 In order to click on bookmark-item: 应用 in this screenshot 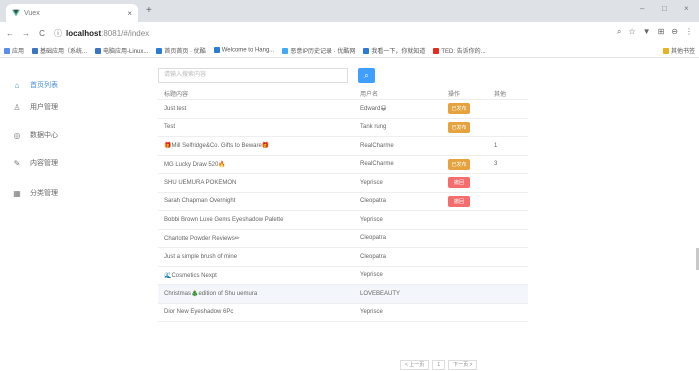, I will do `click(14, 50)`.